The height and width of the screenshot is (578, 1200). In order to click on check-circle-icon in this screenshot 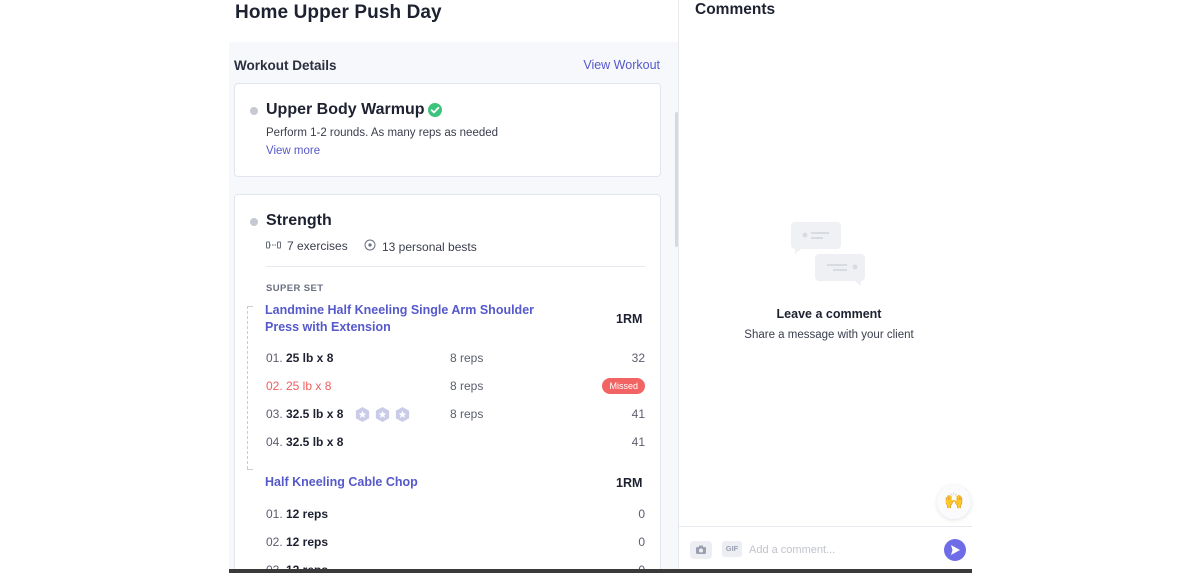, I will do `click(435, 110)`.